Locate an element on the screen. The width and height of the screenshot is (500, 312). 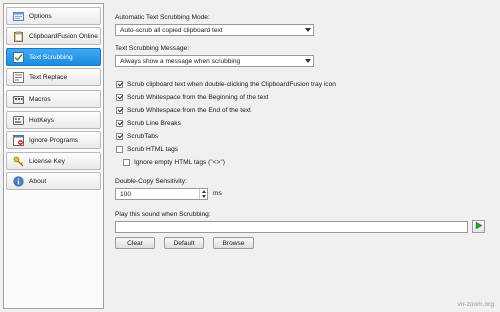
sidebar-item-clipboardfusion-online: ClipboardFusion Online is located at coordinates (53, 36).